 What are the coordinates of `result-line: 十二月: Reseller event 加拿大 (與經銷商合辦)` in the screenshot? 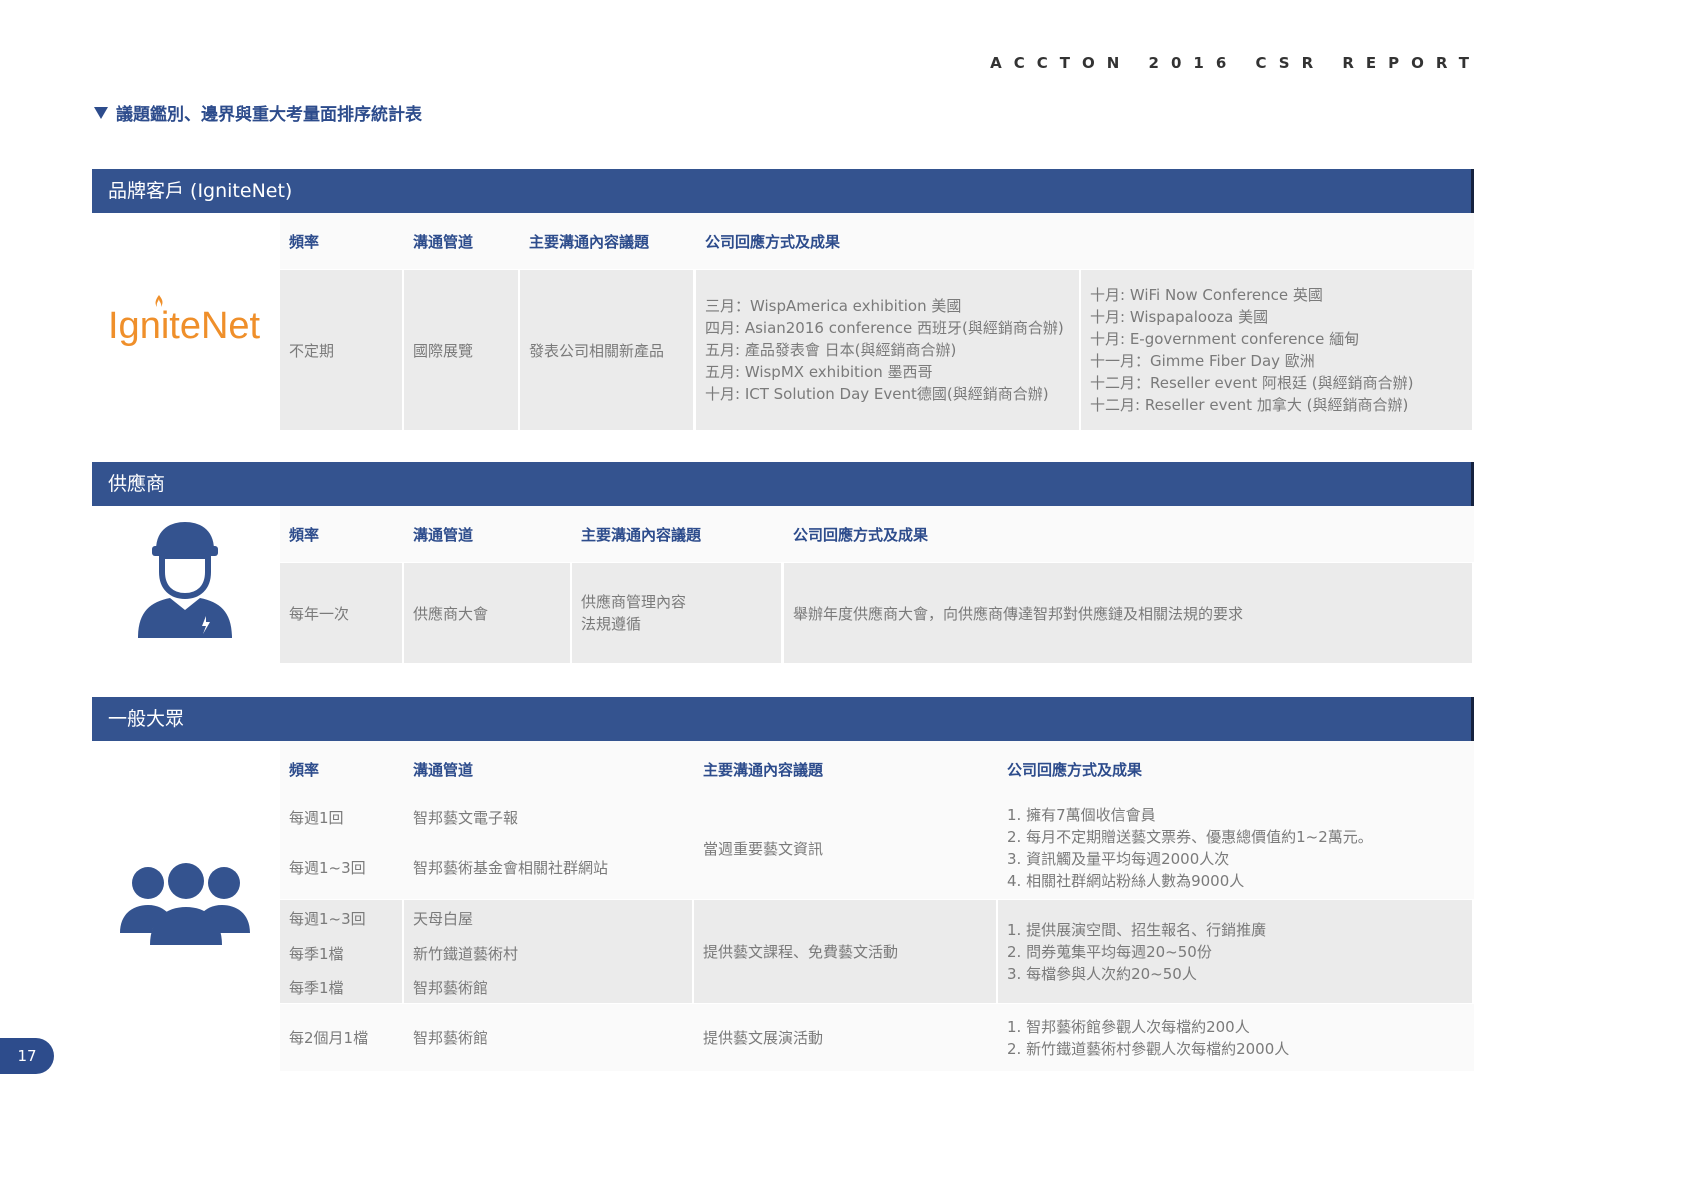 It's located at (1249, 405).